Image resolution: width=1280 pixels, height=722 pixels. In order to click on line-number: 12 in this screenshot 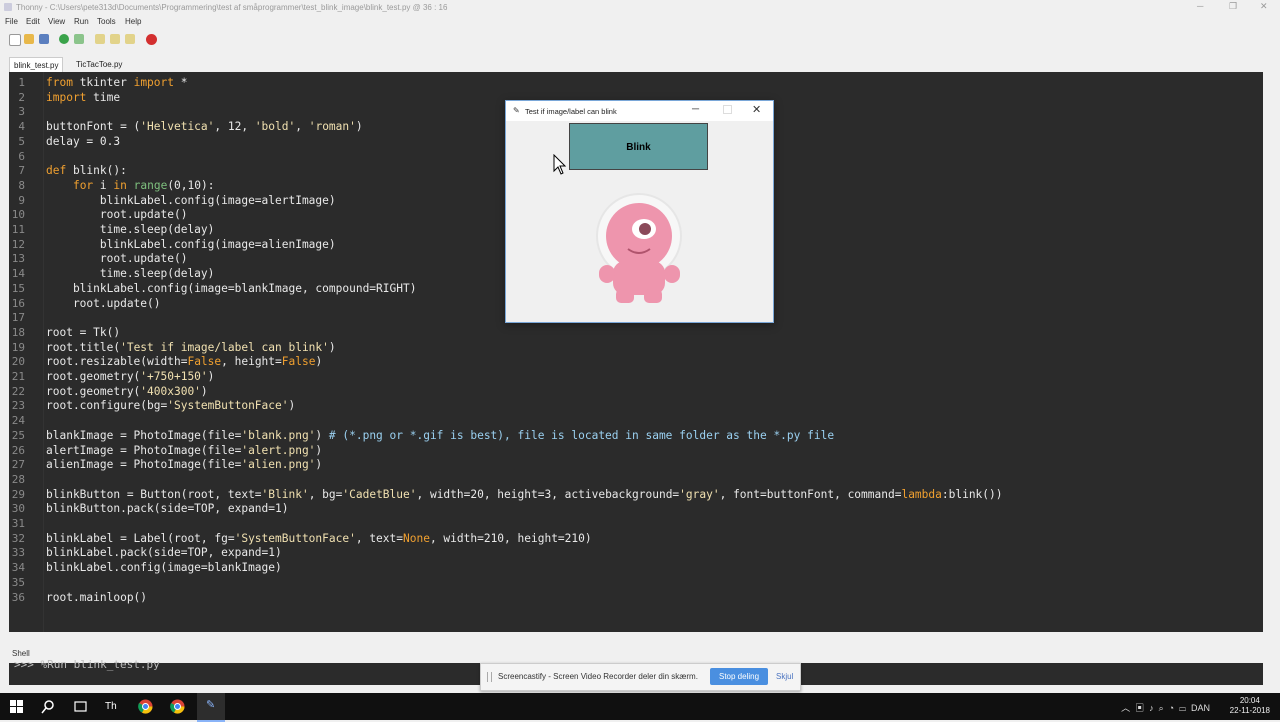, I will do `click(18, 244)`.